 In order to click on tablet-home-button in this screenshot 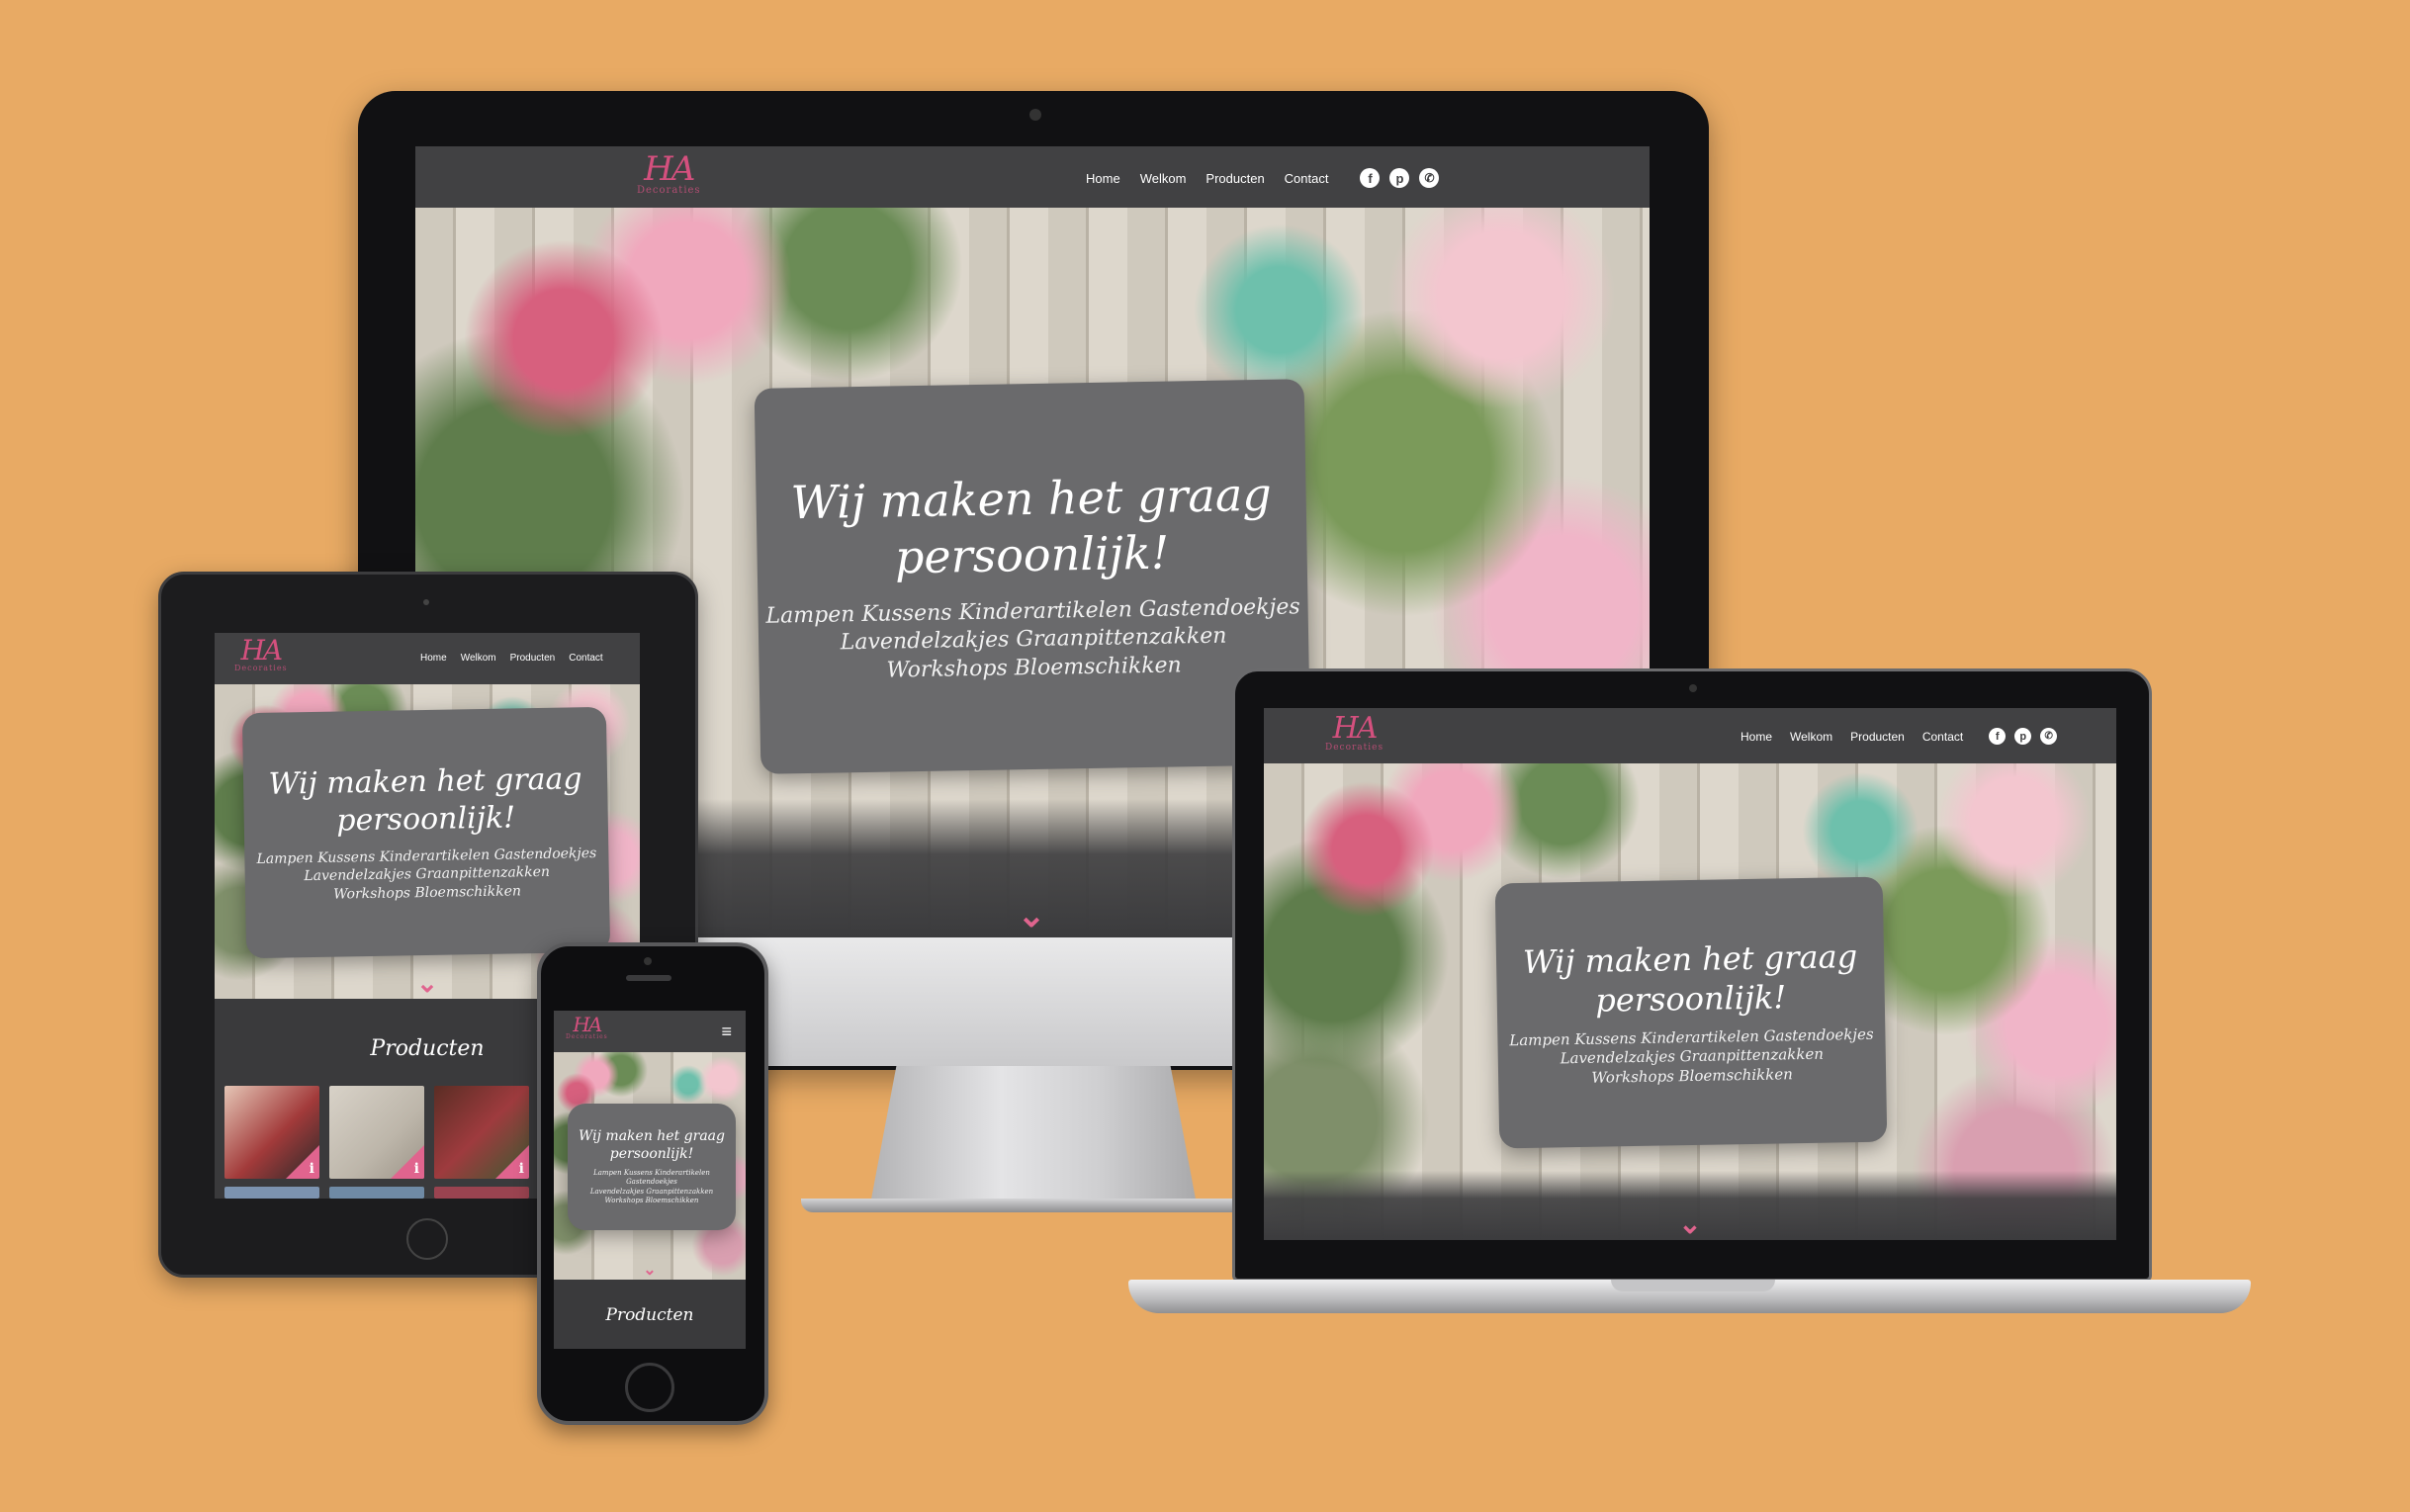, I will do `click(427, 1239)`.